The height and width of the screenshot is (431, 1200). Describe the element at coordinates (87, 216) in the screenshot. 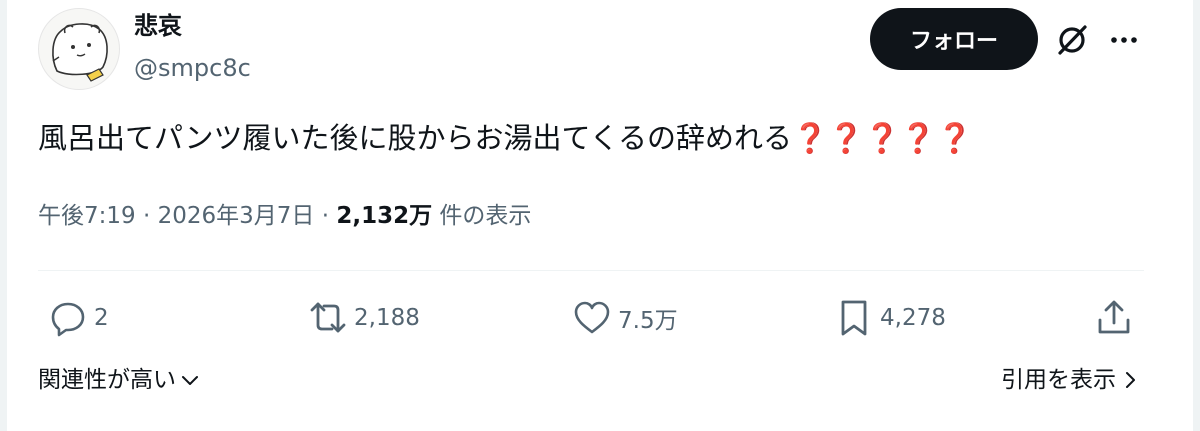

I see `tweet-time: 午後7:19` at that location.